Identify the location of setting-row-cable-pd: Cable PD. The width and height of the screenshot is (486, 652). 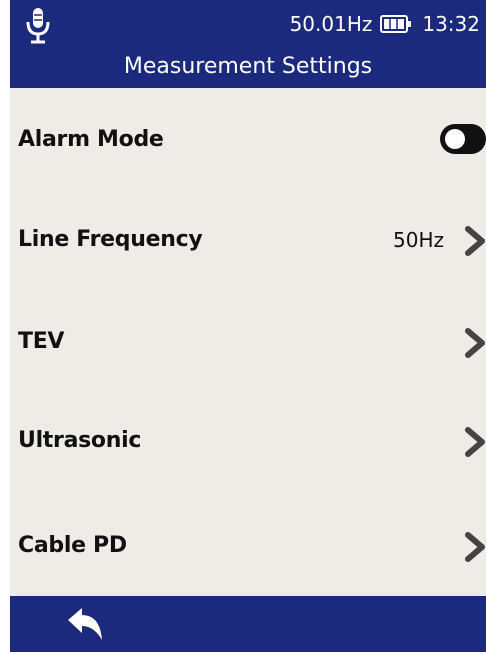
(248, 546).